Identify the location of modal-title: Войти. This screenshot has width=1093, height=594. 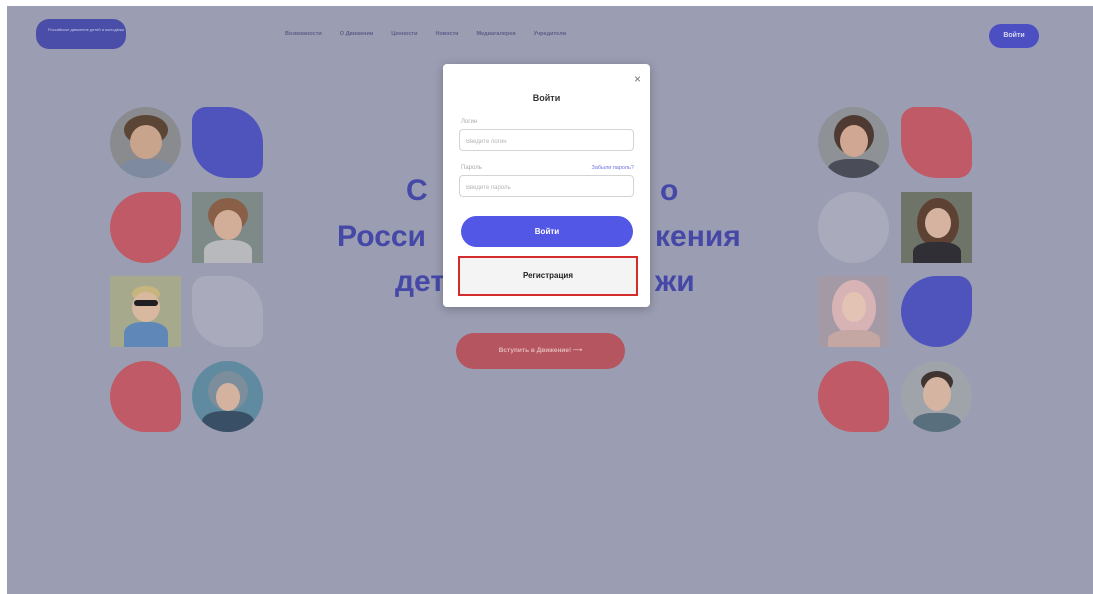
(546, 98).